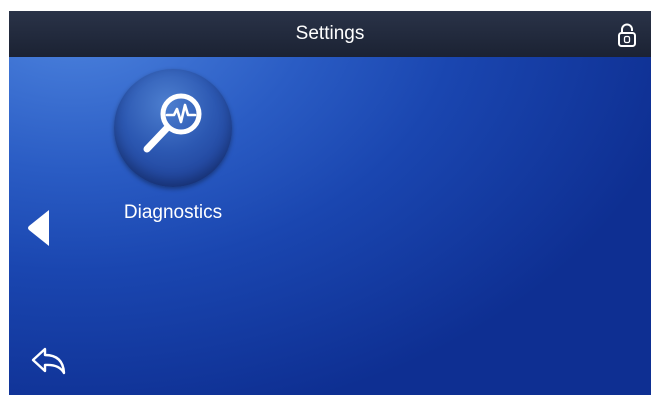 The image size is (660, 400). I want to click on page-title: Settings, so click(330, 33).